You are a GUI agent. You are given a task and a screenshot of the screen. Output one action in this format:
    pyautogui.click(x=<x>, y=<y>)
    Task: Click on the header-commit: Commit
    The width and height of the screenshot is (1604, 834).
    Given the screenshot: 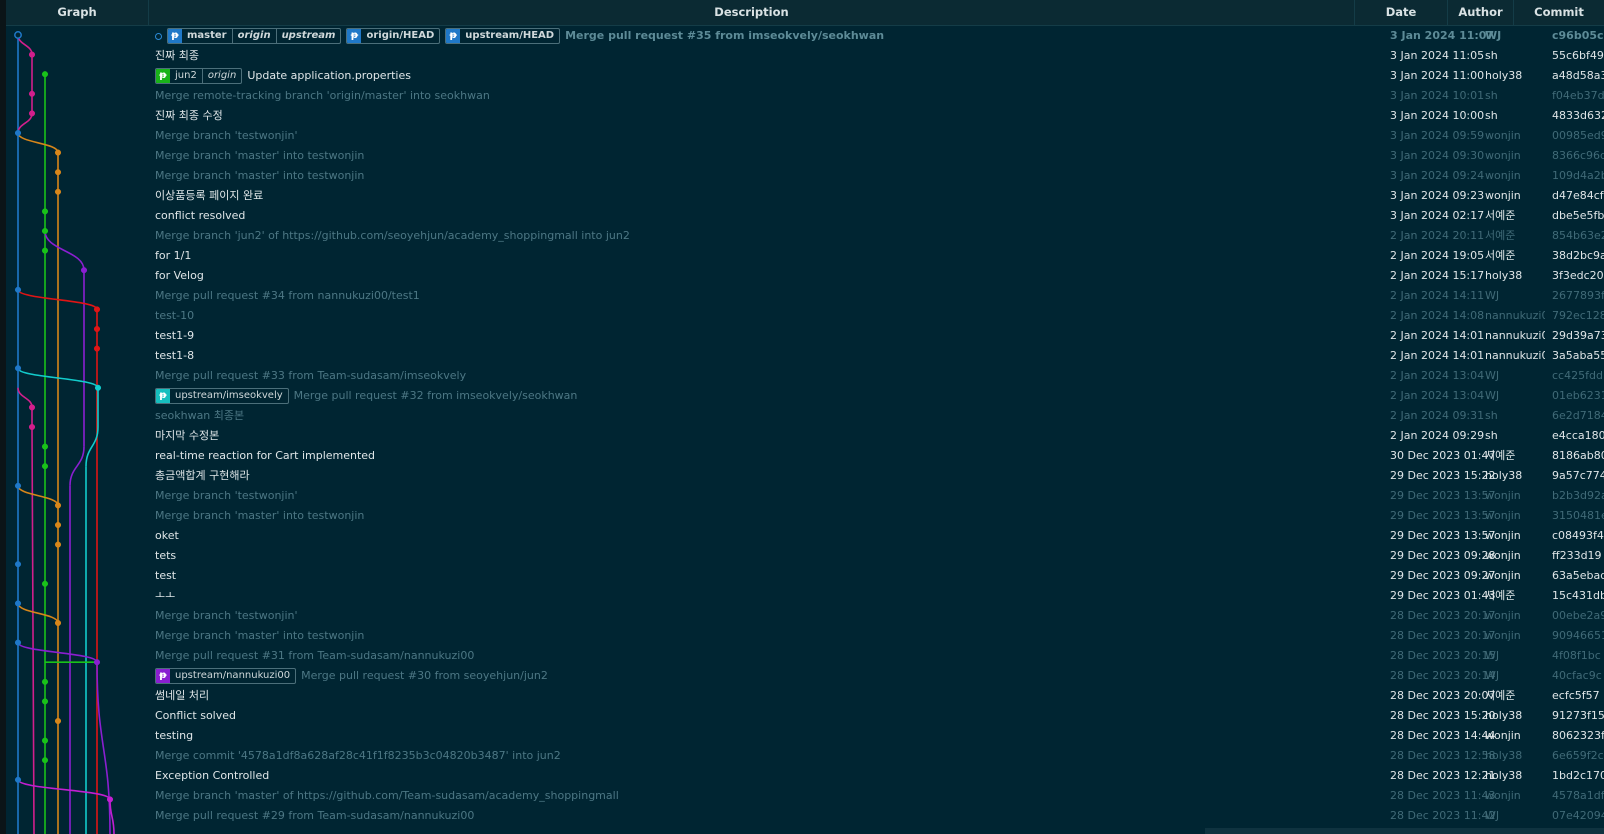 What is the action you would take?
    pyautogui.click(x=1559, y=12)
    